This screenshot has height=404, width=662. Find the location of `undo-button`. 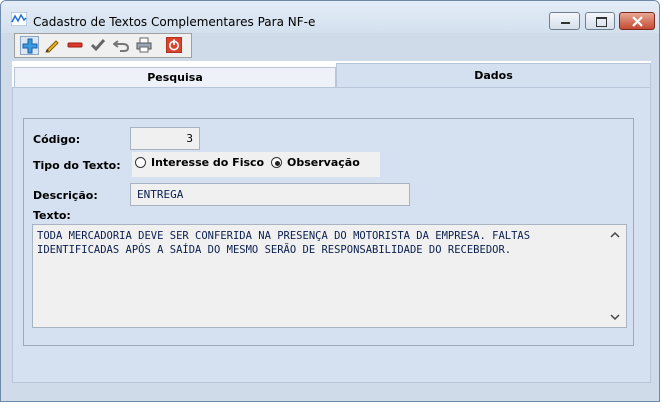

undo-button is located at coordinates (121, 45).